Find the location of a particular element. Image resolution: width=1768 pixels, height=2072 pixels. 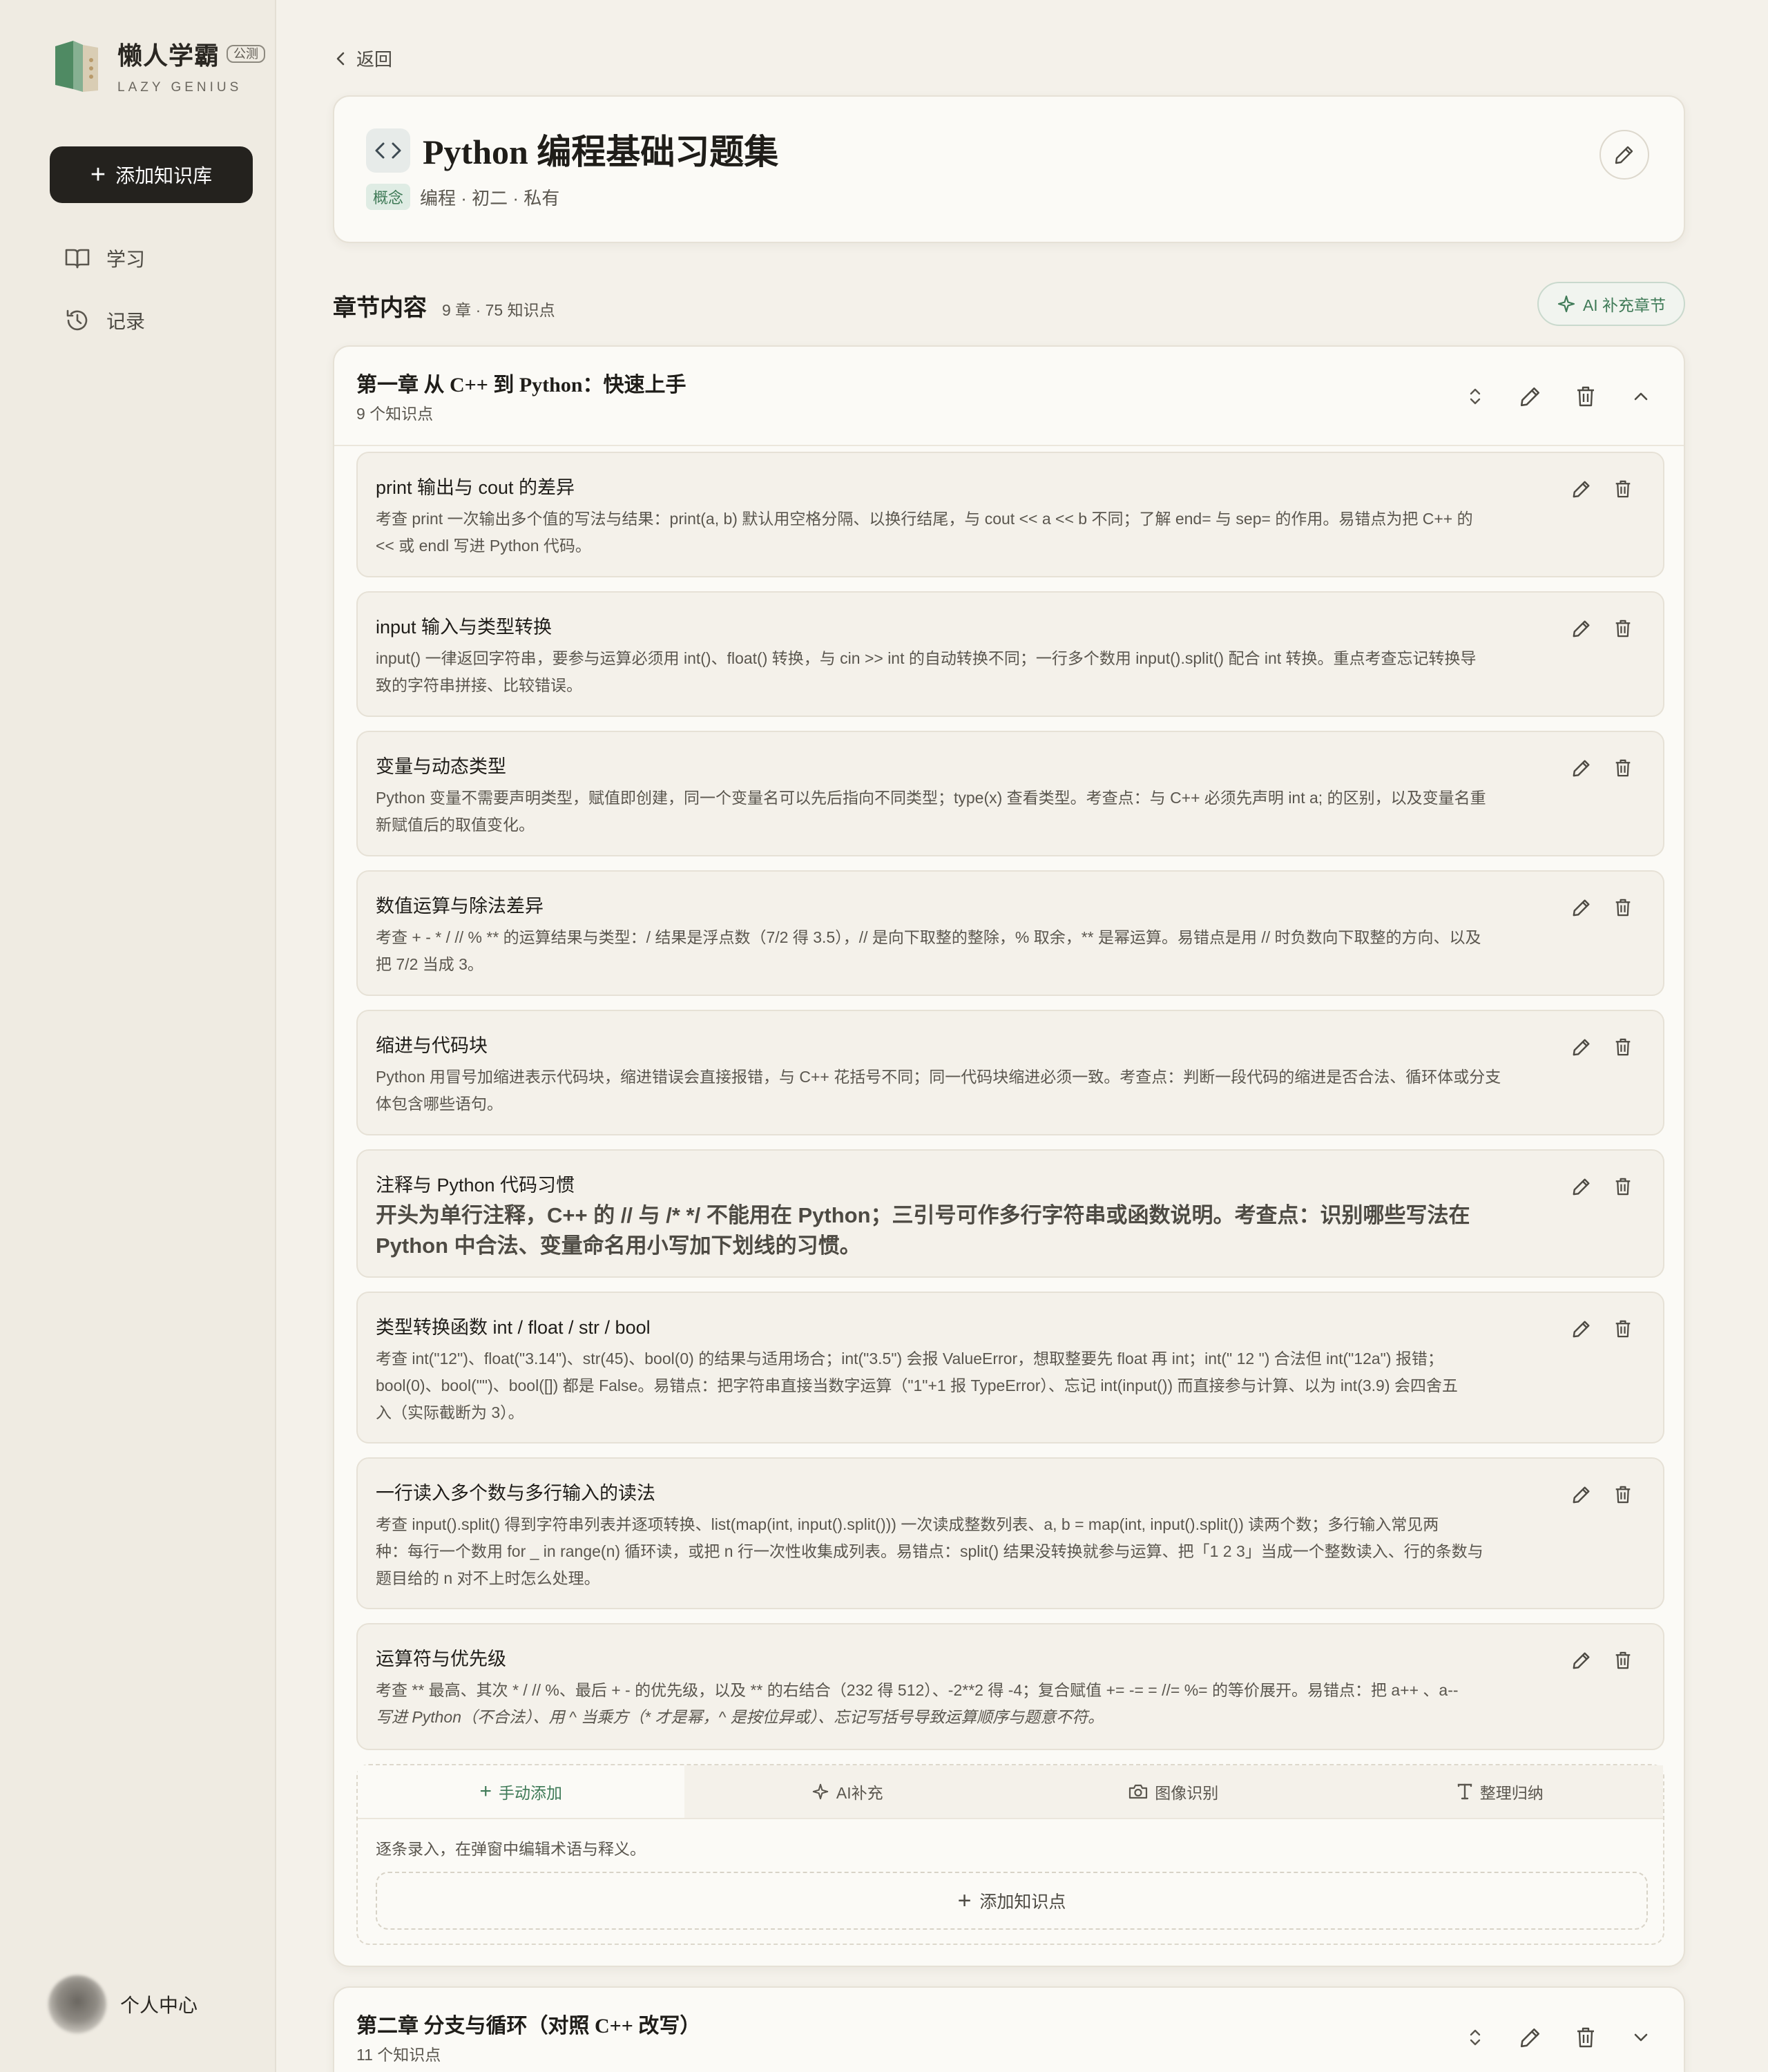

history-icon is located at coordinates (77, 320).